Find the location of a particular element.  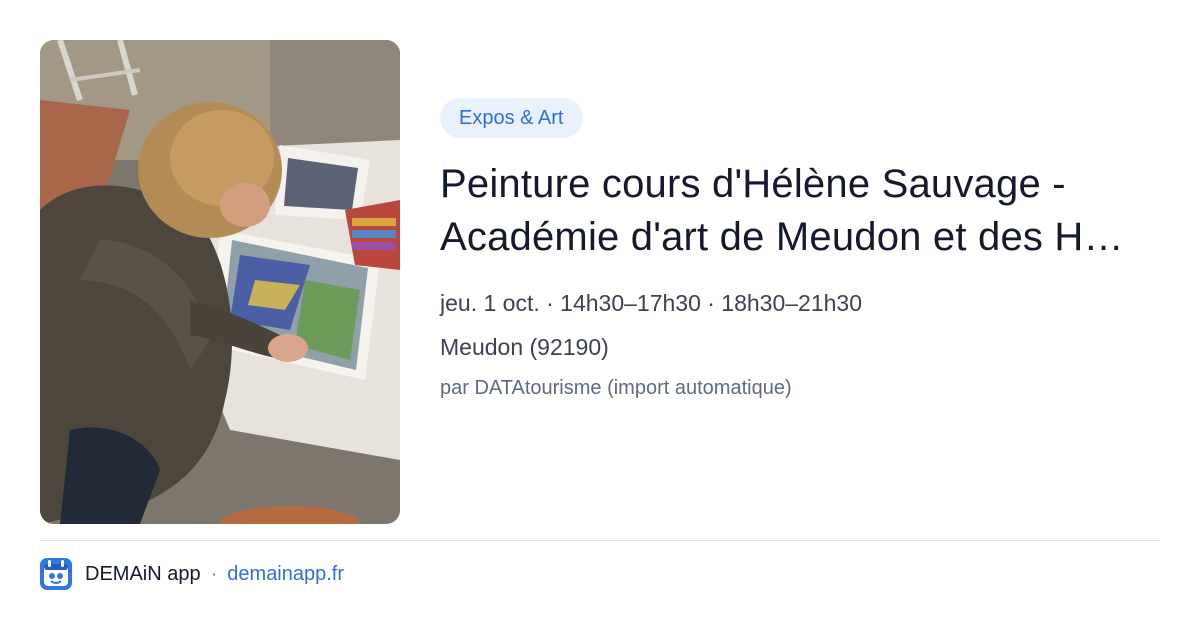

event-location: Meudon (92190) is located at coordinates (524, 347).